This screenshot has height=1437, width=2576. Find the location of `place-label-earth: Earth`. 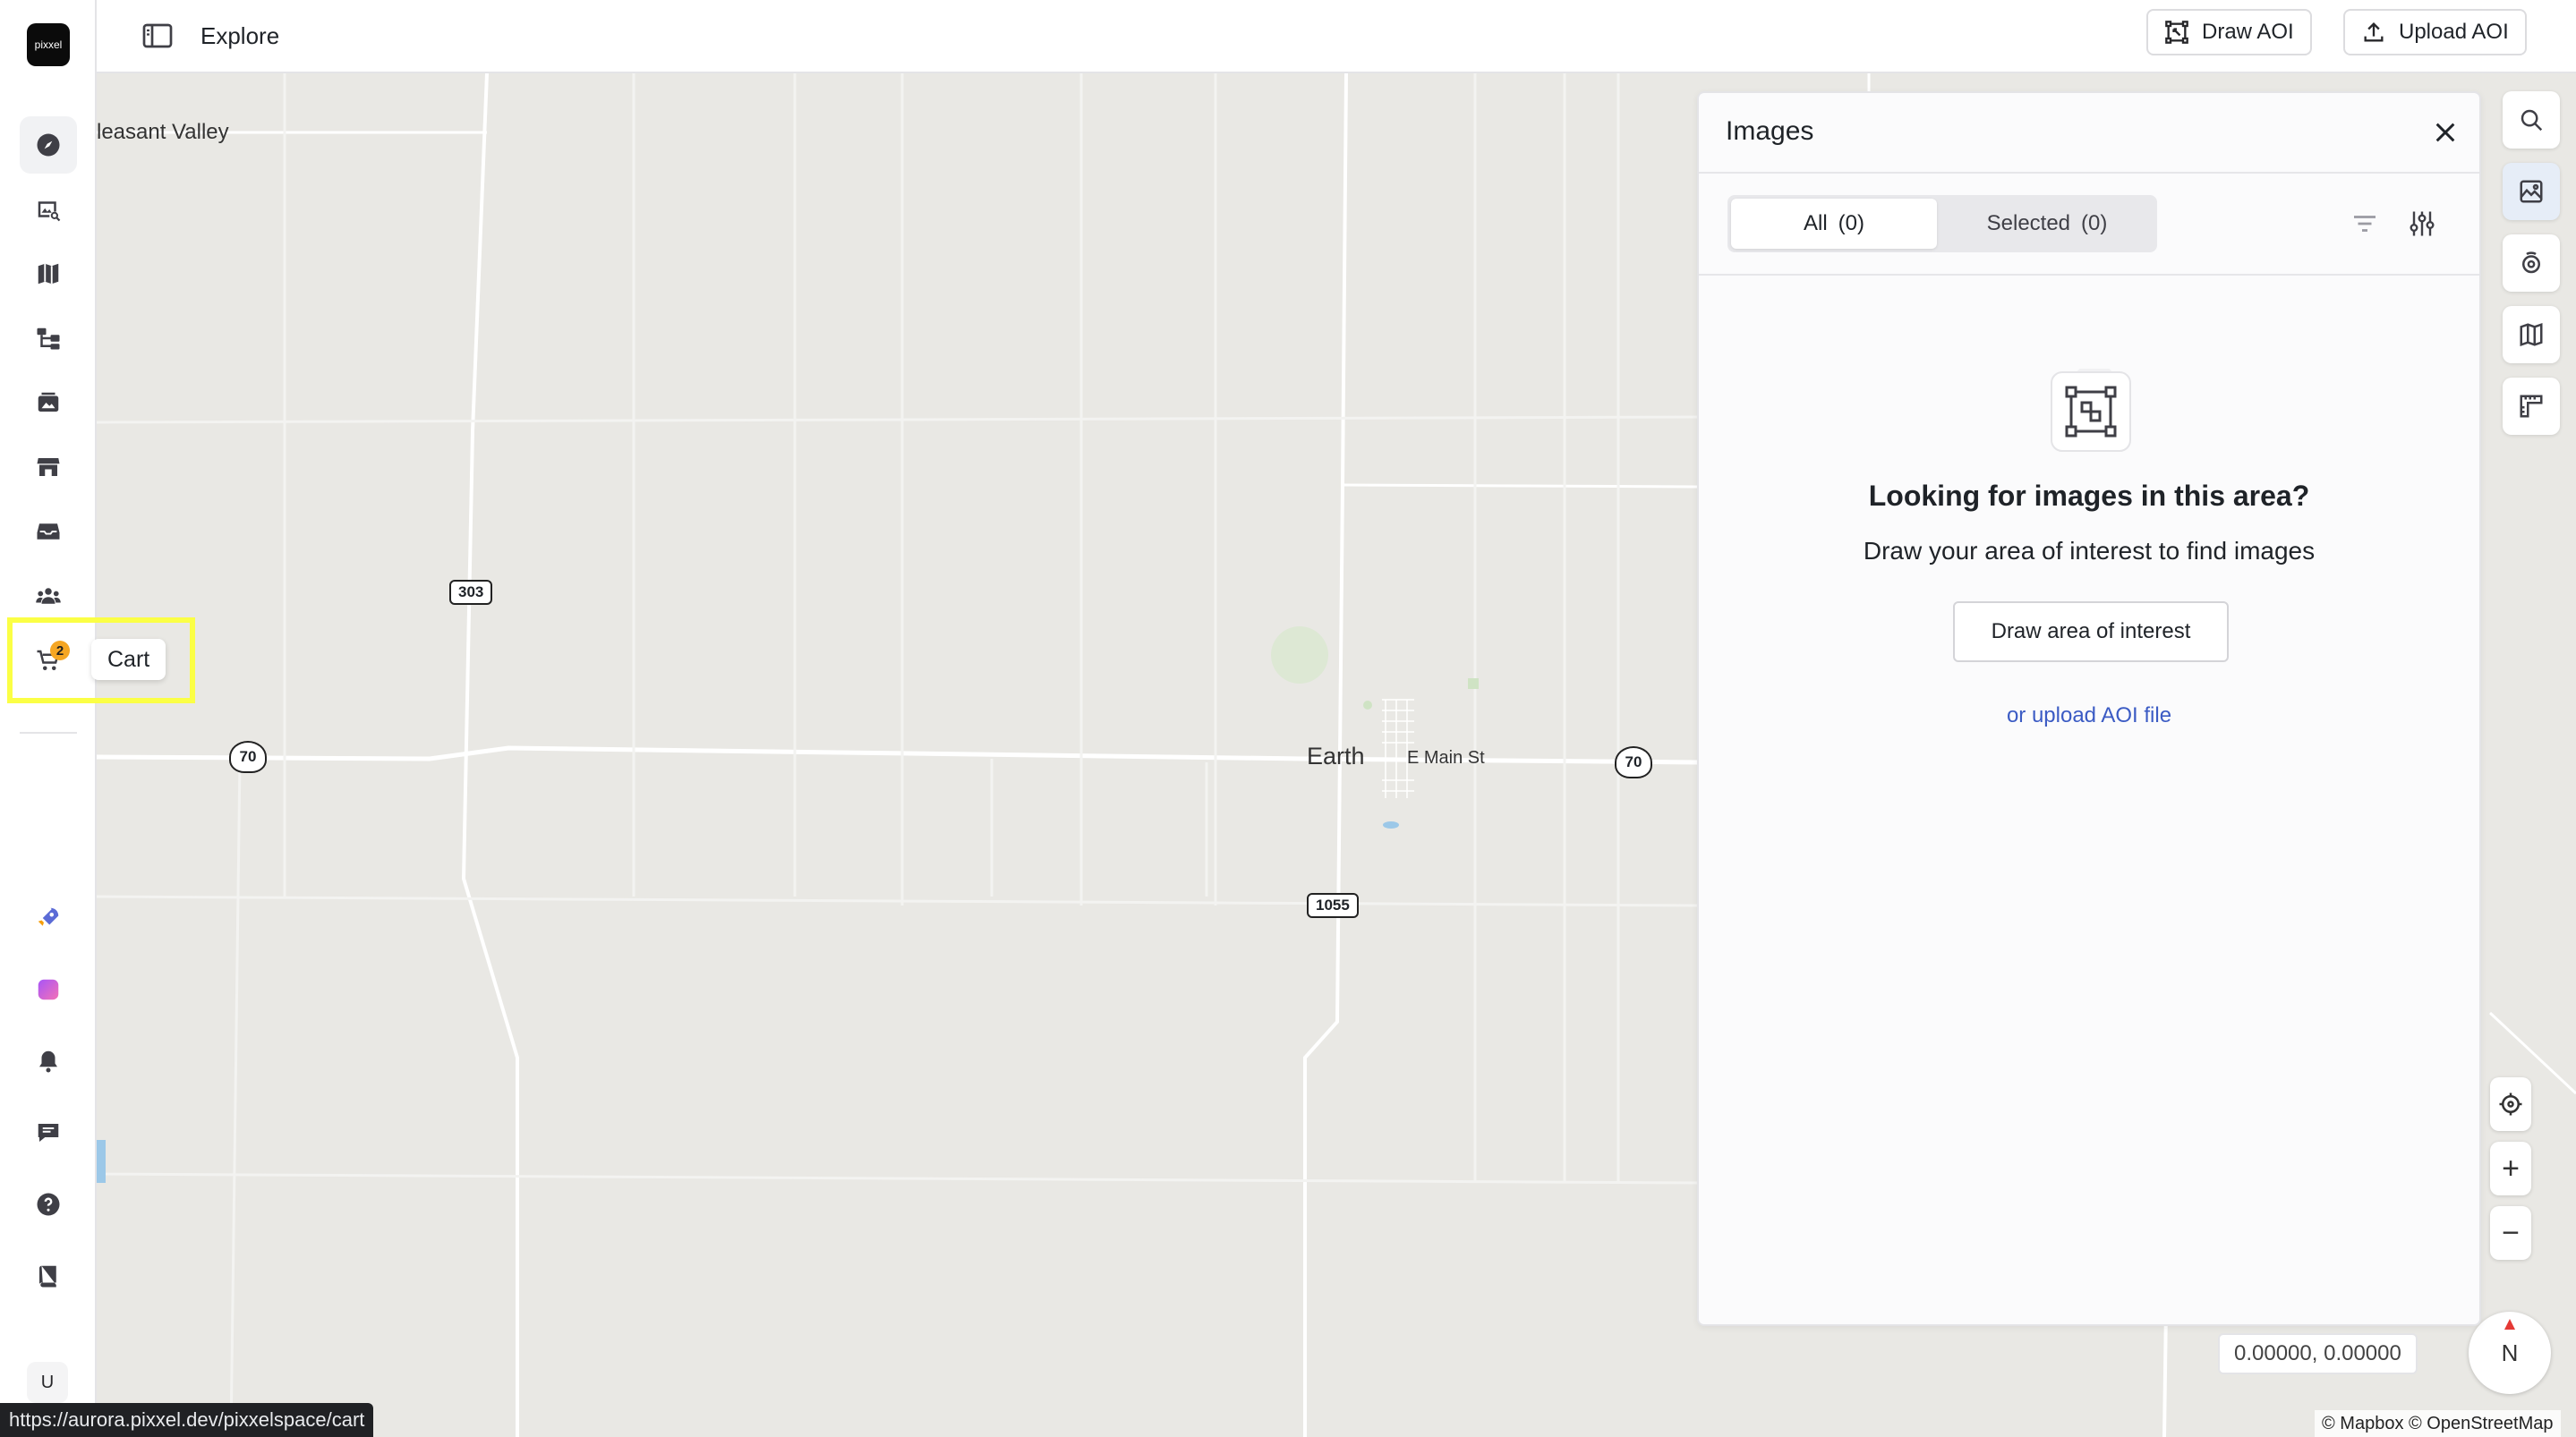

place-label-earth: Earth is located at coordinates (1336, 756).